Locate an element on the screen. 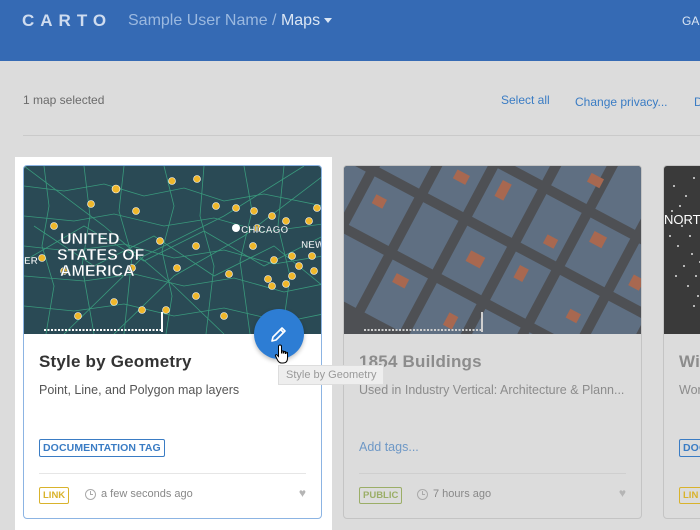 This screenshot has width=700, height=530. logo-text: CARTO is located at coordinates (67, 20).